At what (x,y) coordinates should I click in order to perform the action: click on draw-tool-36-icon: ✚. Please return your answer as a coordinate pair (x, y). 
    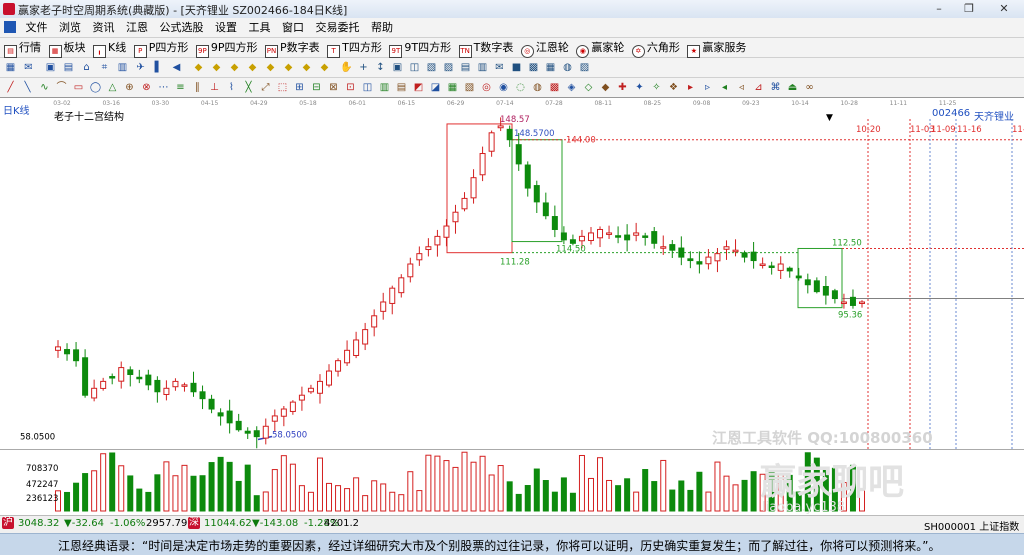
    Looking at the image, I should click on (622, 87).